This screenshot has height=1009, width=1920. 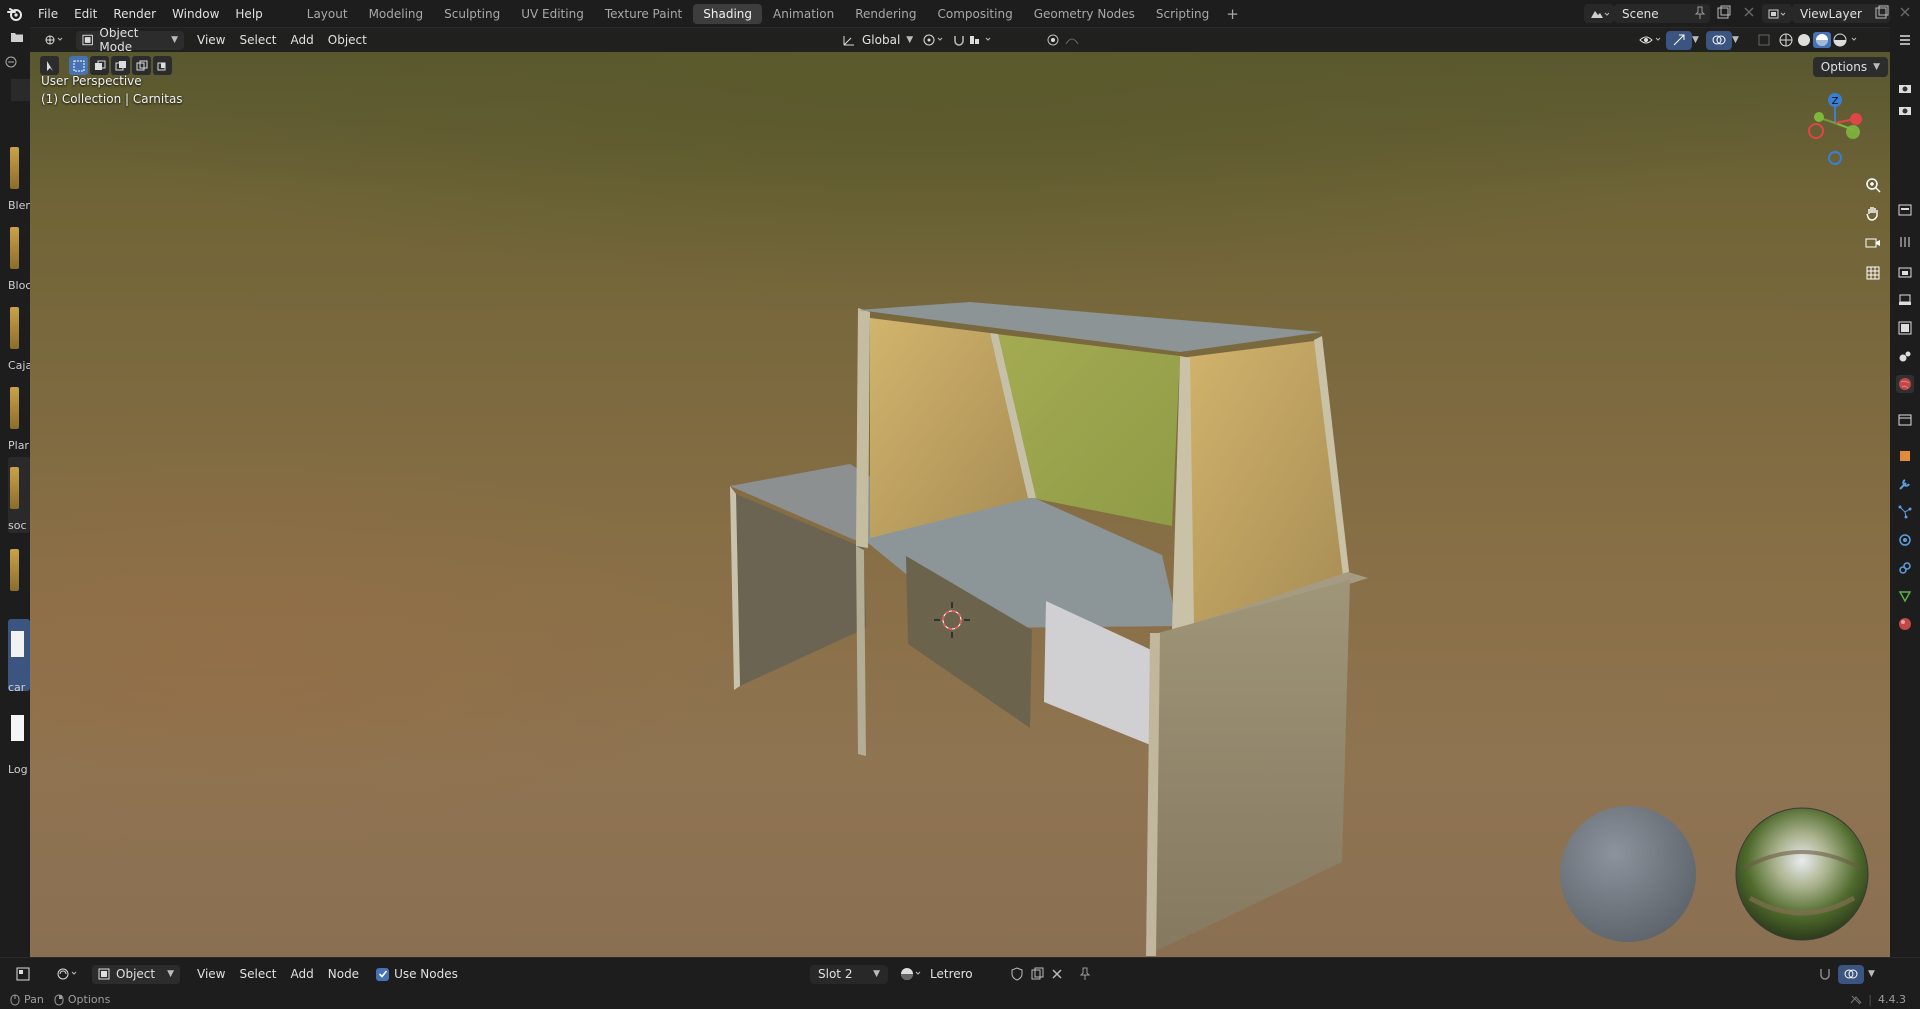 What do you see at coordinates (85, 14) in the screenshot?
I see `menu-edit: Edit` at bounding box center [85, 14].